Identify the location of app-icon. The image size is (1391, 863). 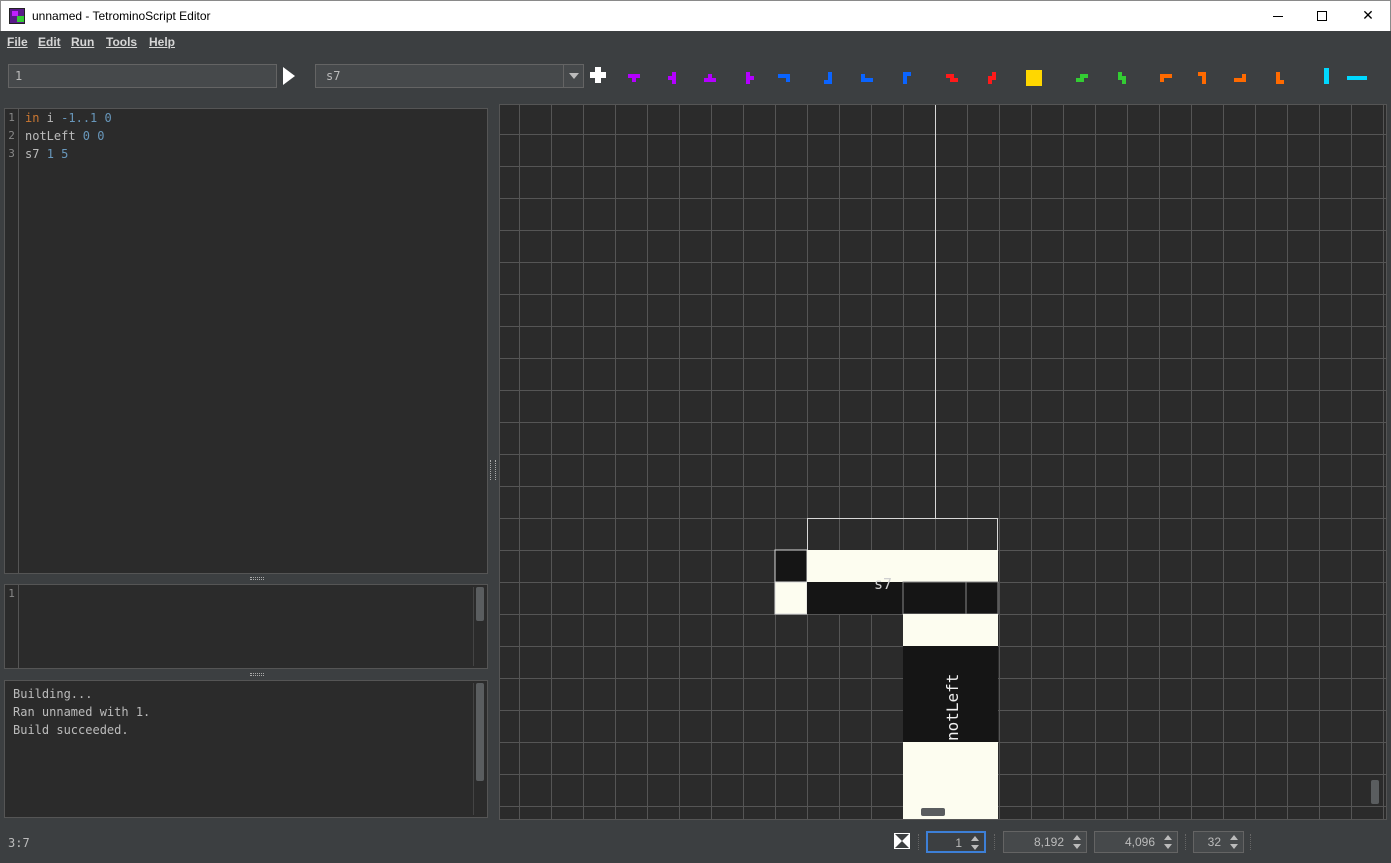
(17, 16).